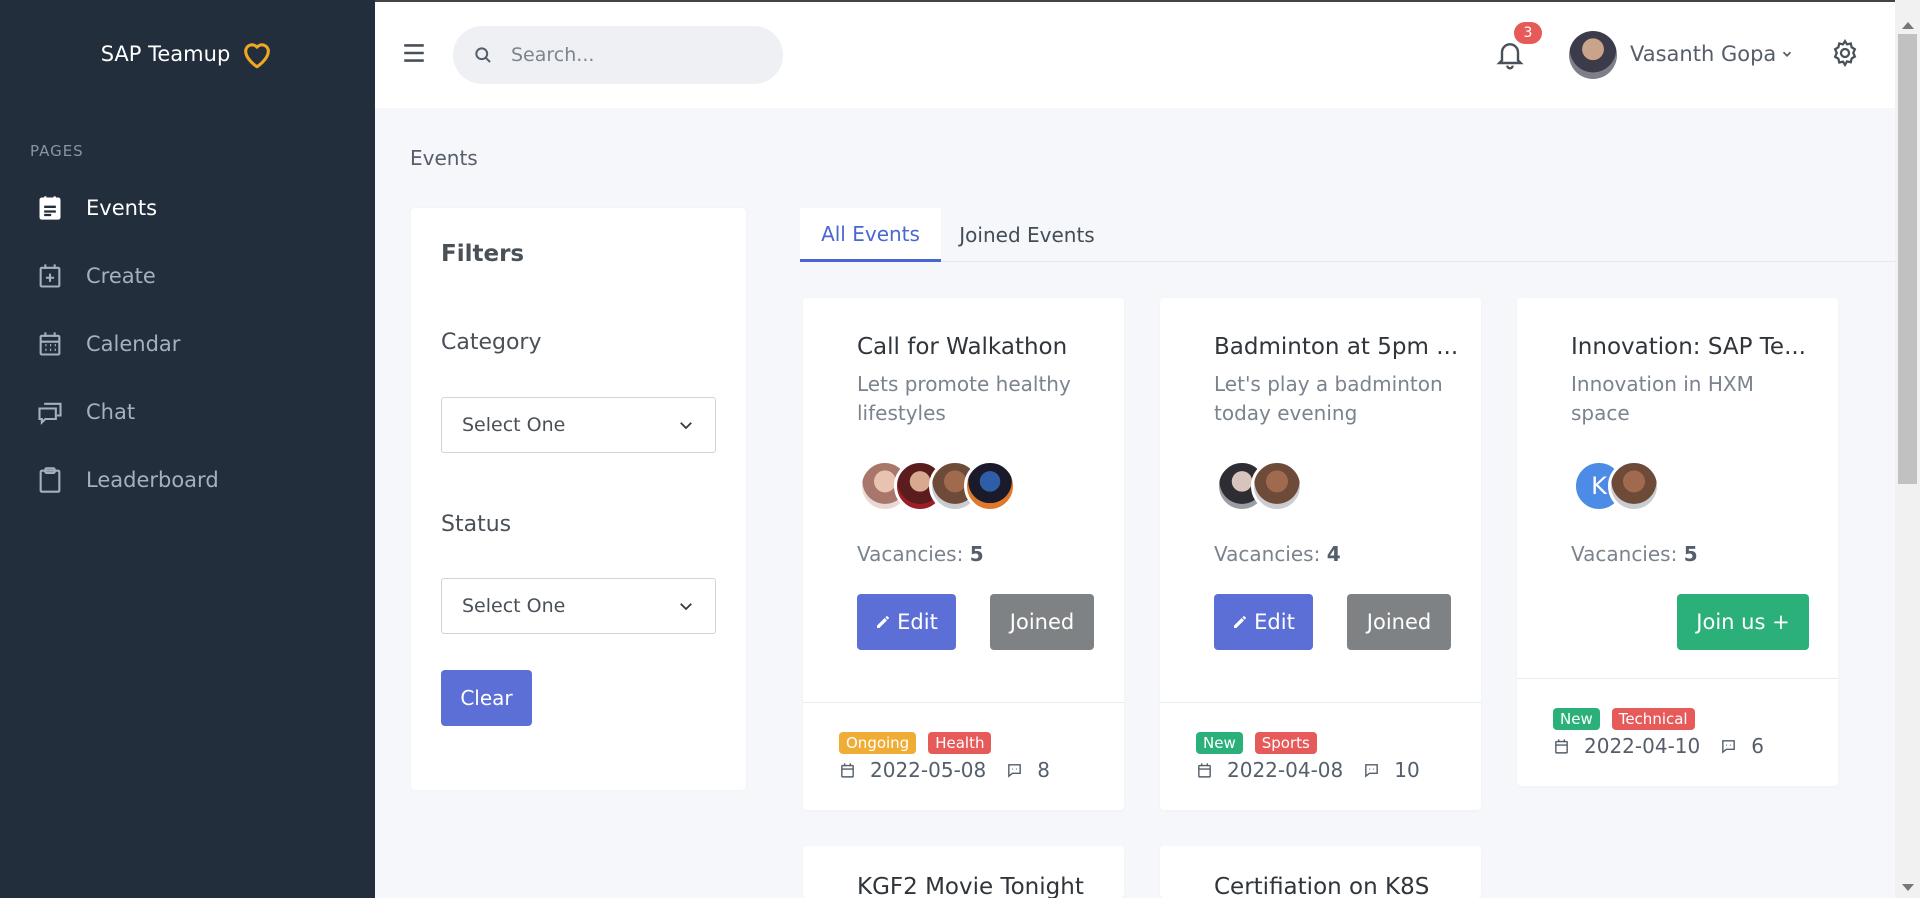 The width and height of the screenshot is (1920, 898). What do you see at coordinates (50, 276) in the screenshot?
I see `create-icon` at bounding box center [50, 276].